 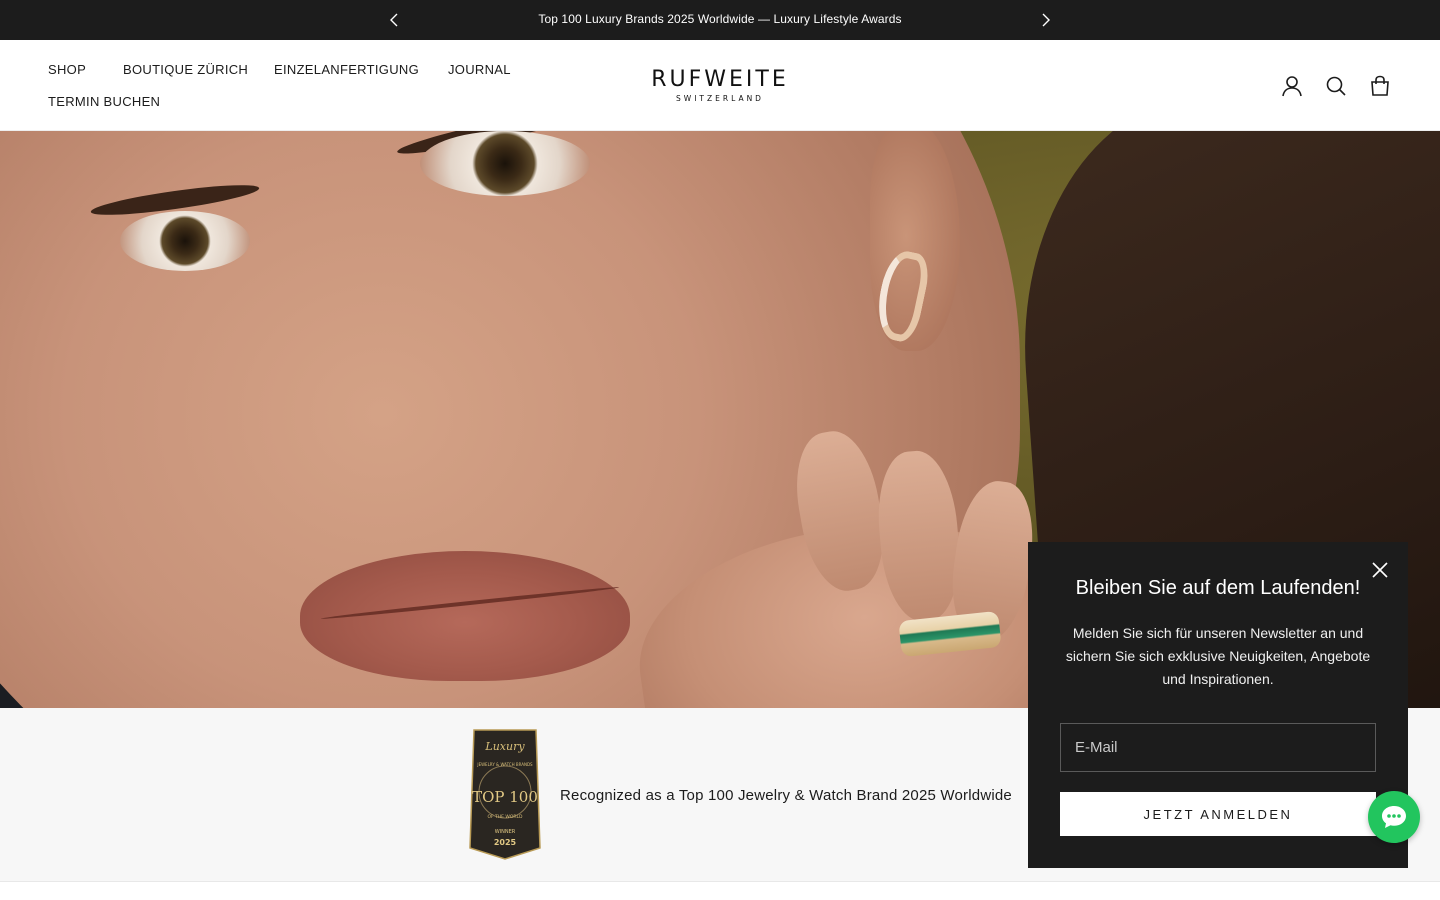 What do you see at coordinates (720, 79) in the screenshot?
I see `logo-brand: RUFWEITE` at bounding box center [720, 79].